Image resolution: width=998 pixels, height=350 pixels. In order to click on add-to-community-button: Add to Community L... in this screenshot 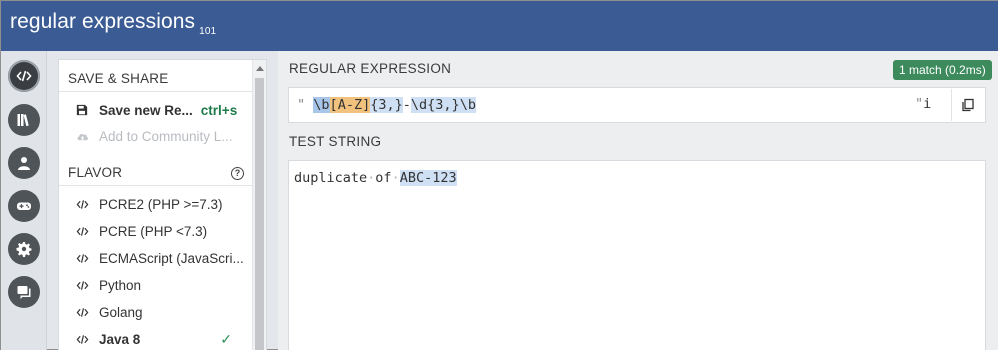, I will do `click(160, 136)`.